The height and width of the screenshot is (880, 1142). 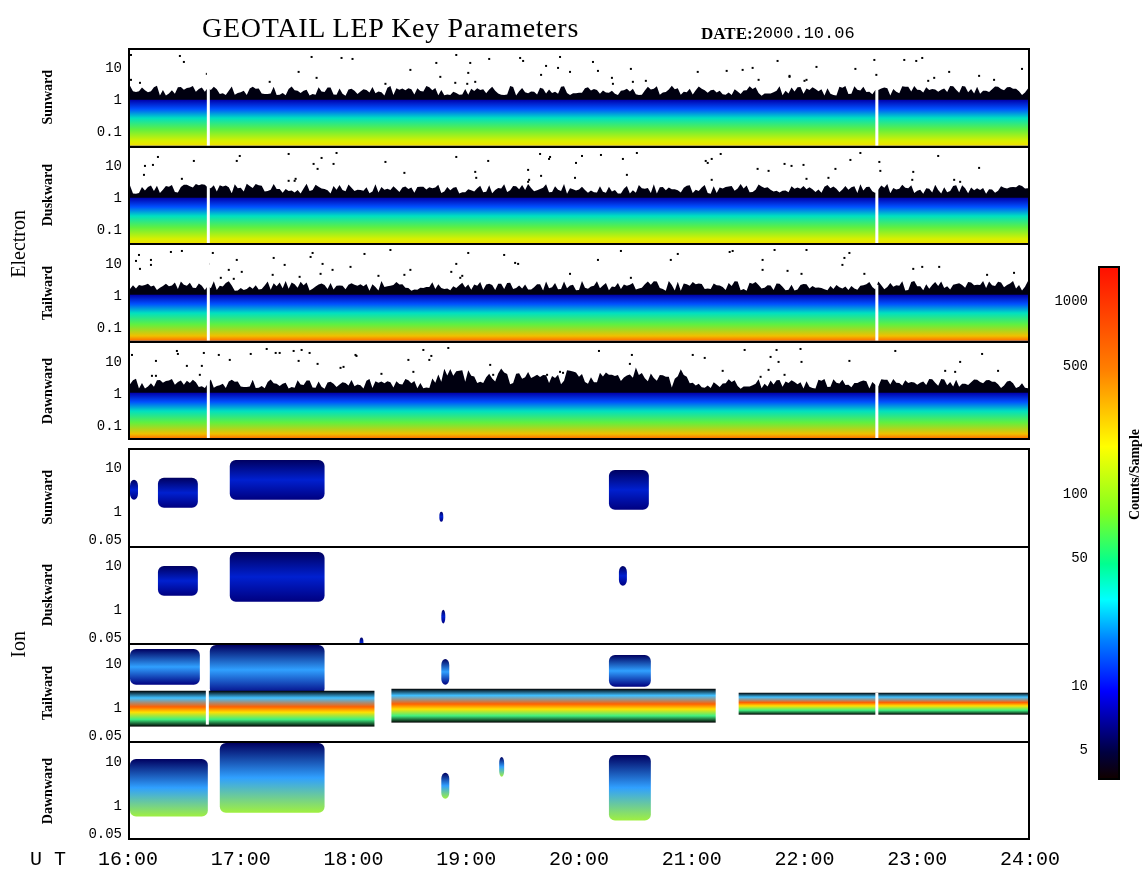 What do you see at coordinates (240, 860) in the screenshot?
I see `time-tick-label: 17:00` at bounding box center [240, 860].